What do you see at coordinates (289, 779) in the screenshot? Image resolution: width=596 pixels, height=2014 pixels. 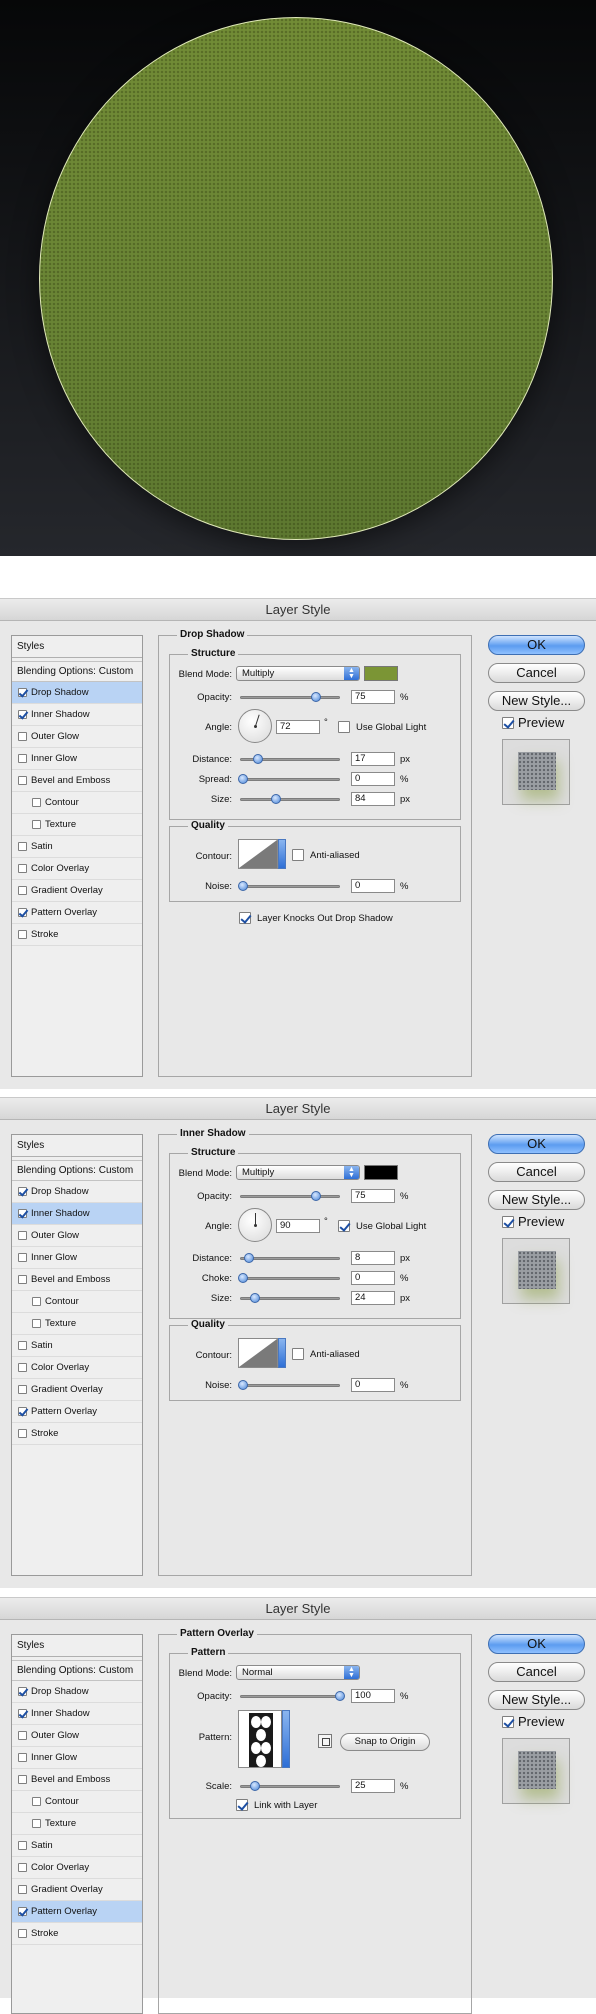 I see `spread-slider` at bounding box center [289, 779].